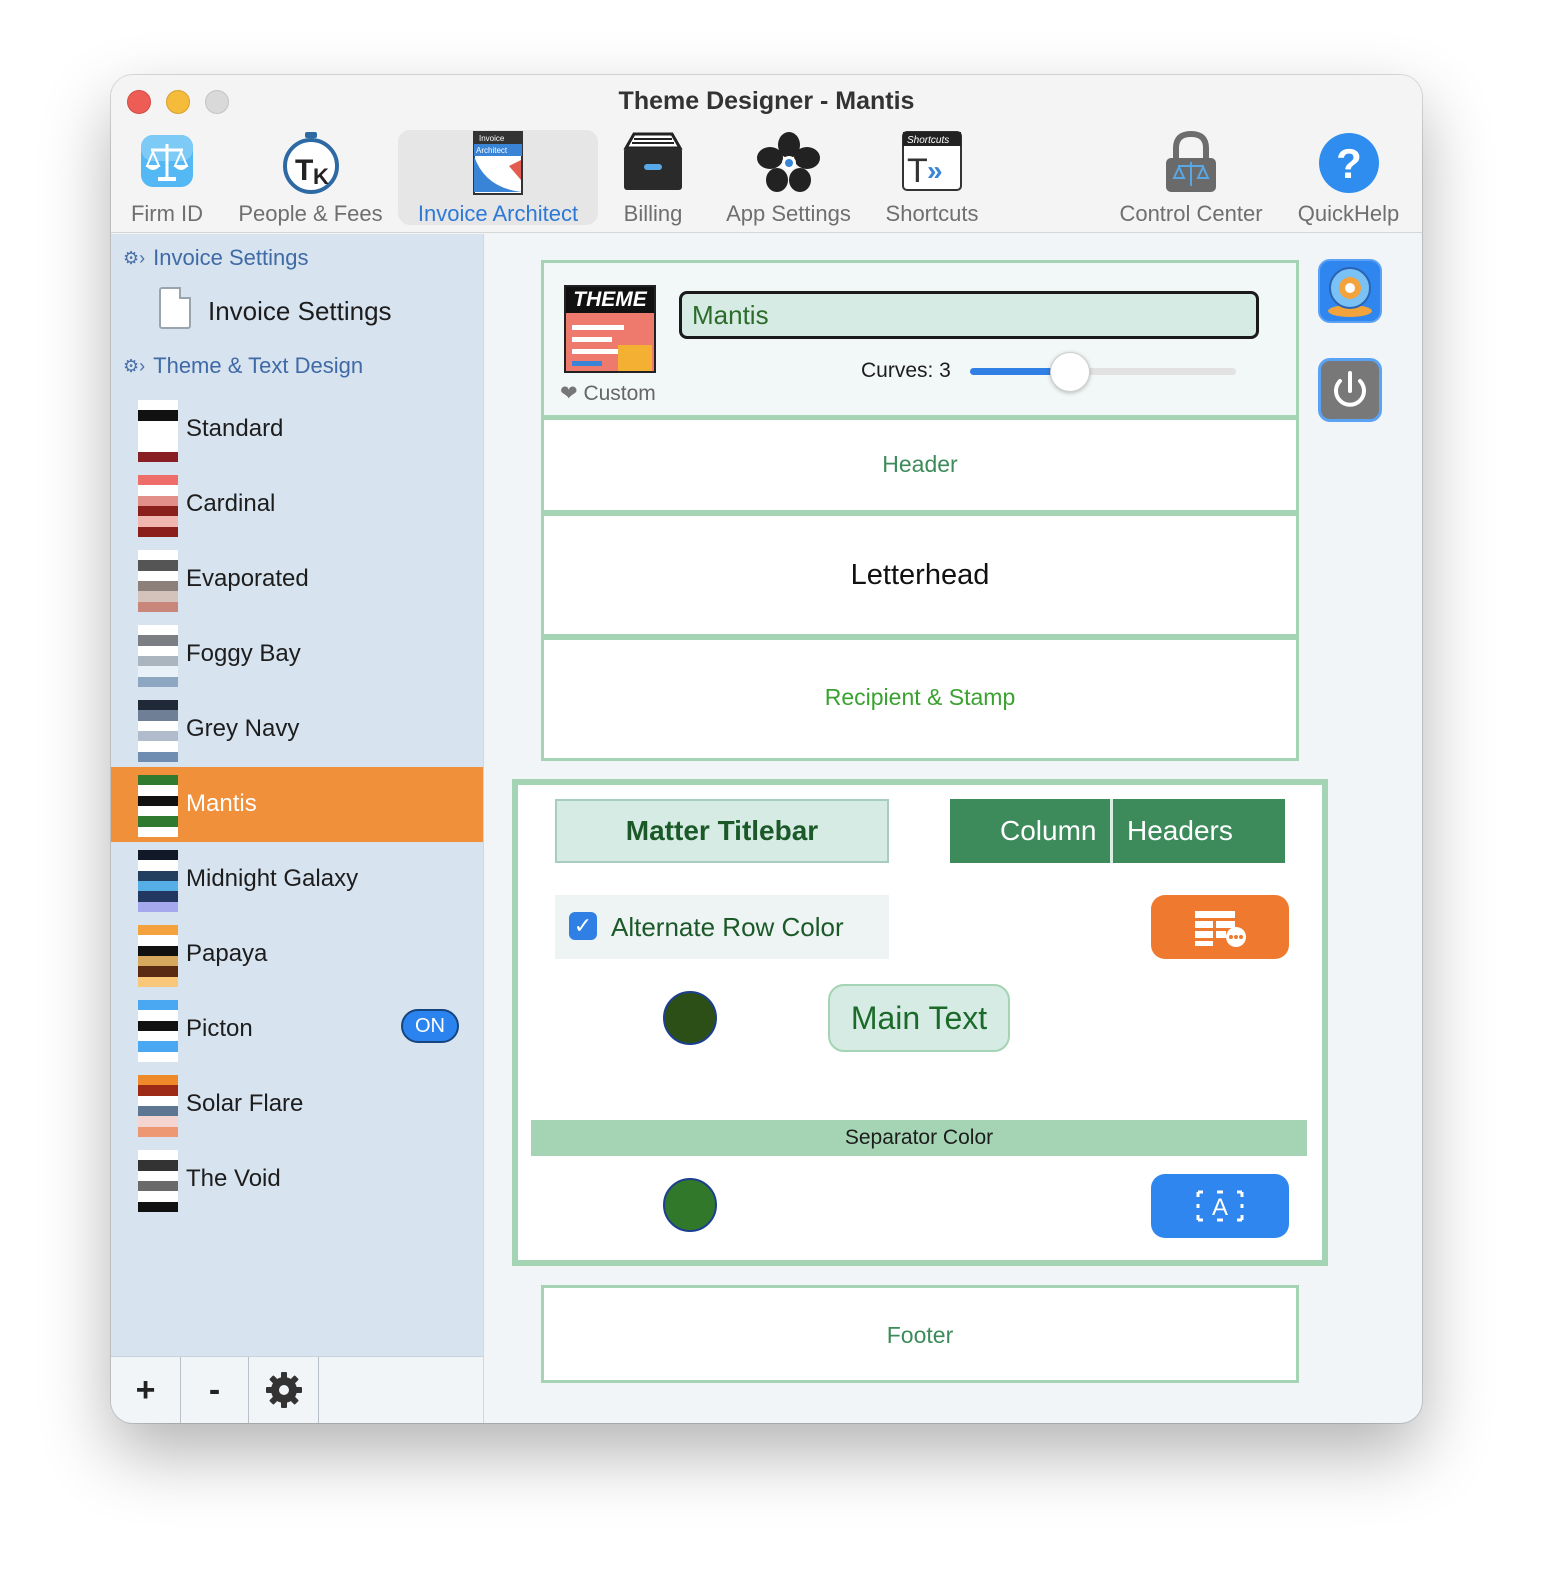  I want to click on letterhead-label: Letterhead, so click(920, 575).